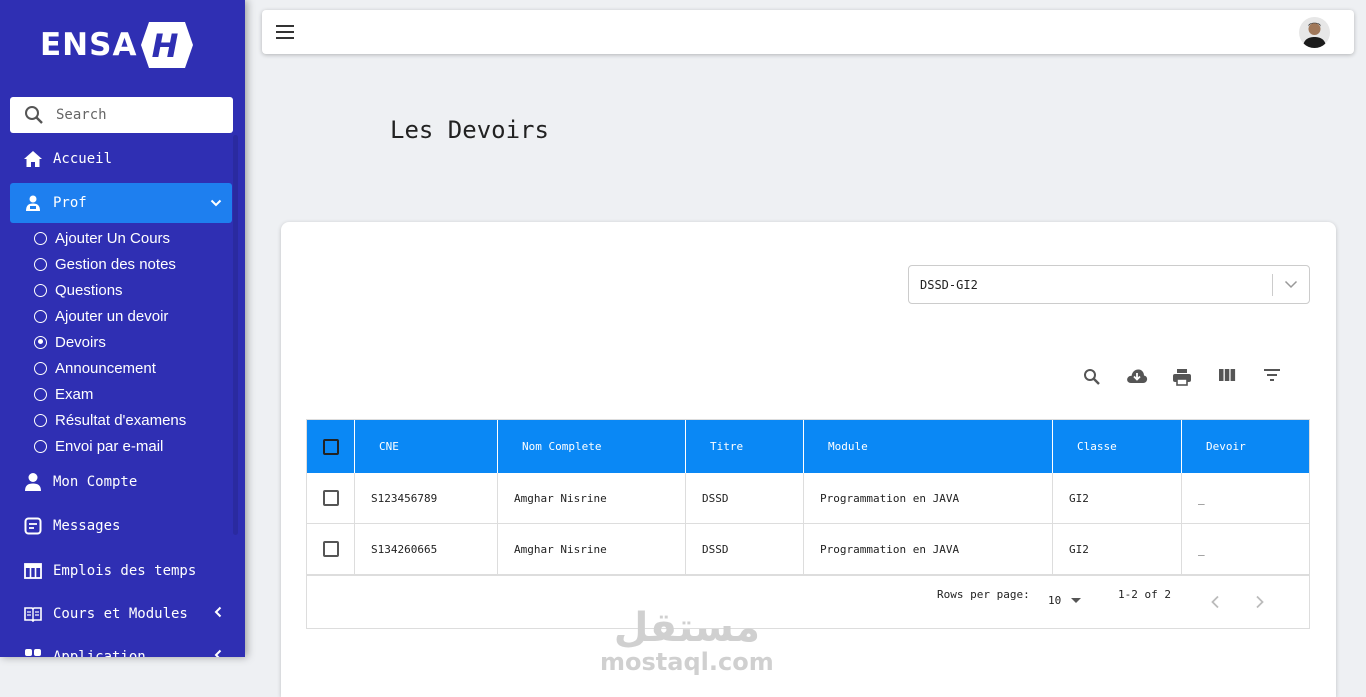 This screenshot has height=697, width=1366. What do you see at coordinates (121, 647) in the screenshot?
I see `sidebar-item-application: Application` at bounding box center [121, 647].